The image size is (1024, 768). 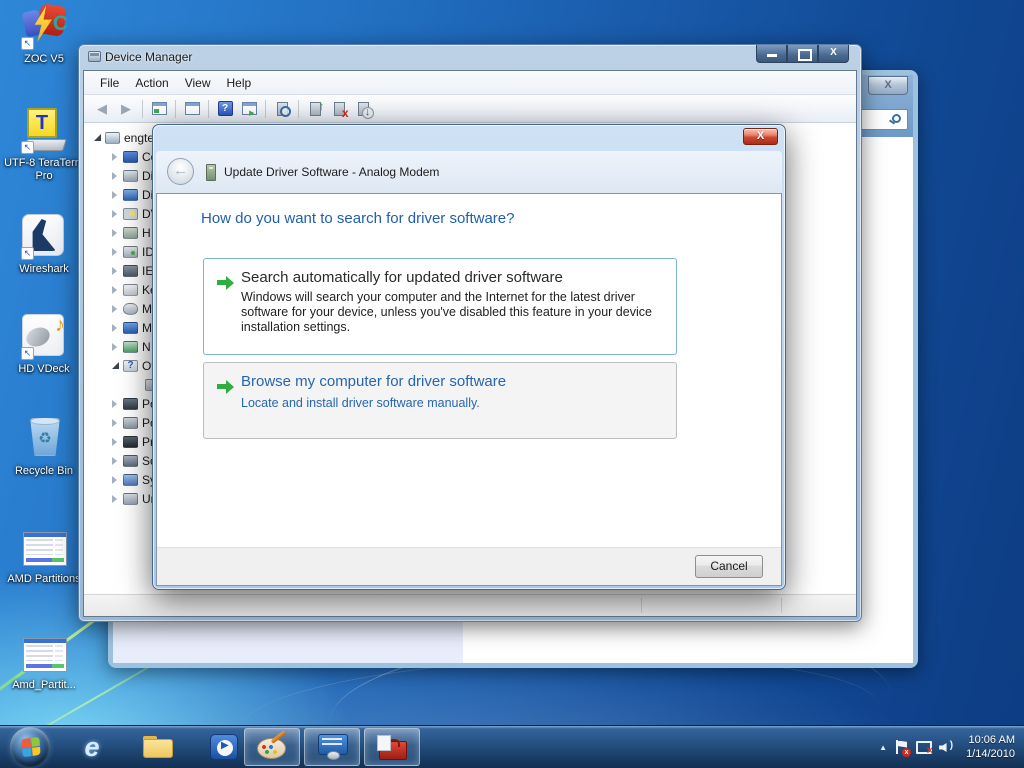 I want to click on taskbar-toolbox-app, so click(x=392, y=747).